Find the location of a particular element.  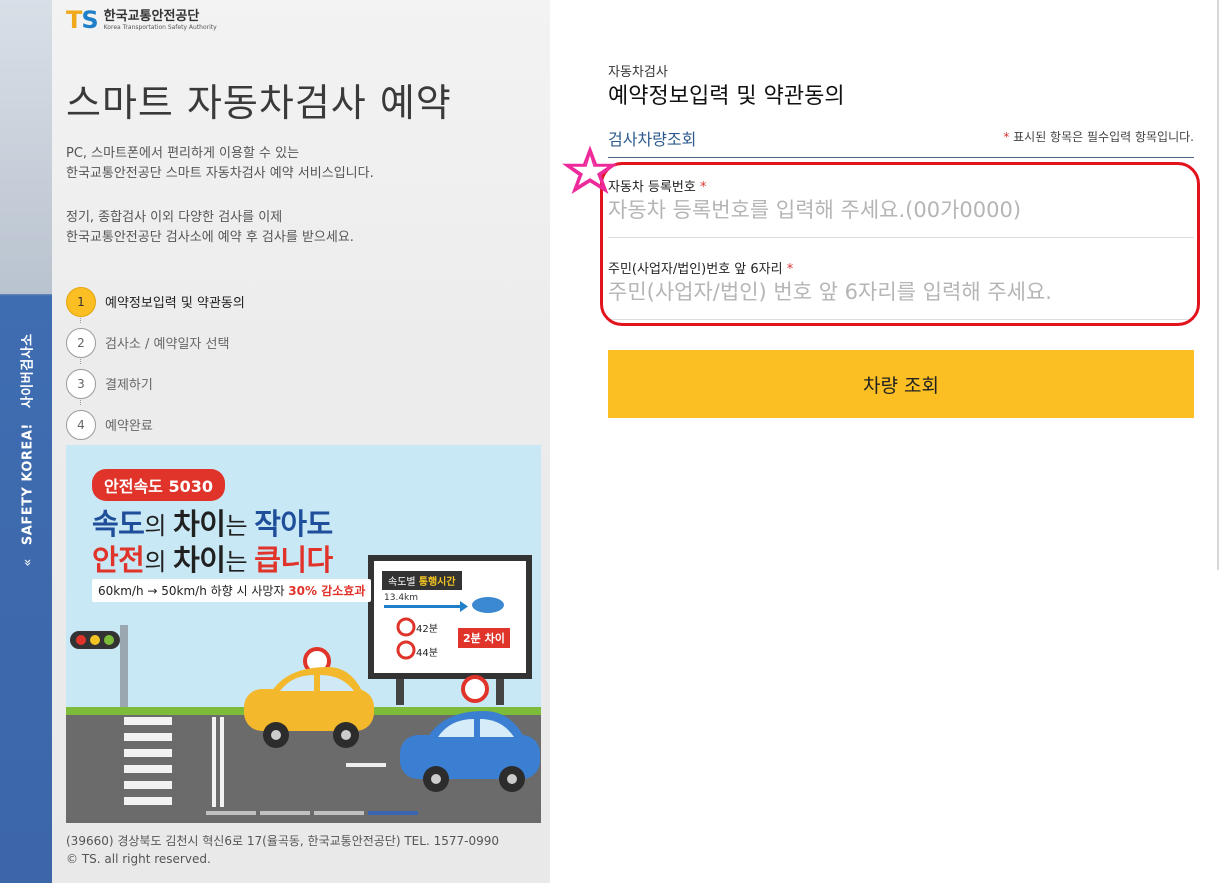

billboard-distance: 13.4km is located at coordinates (401, 598).